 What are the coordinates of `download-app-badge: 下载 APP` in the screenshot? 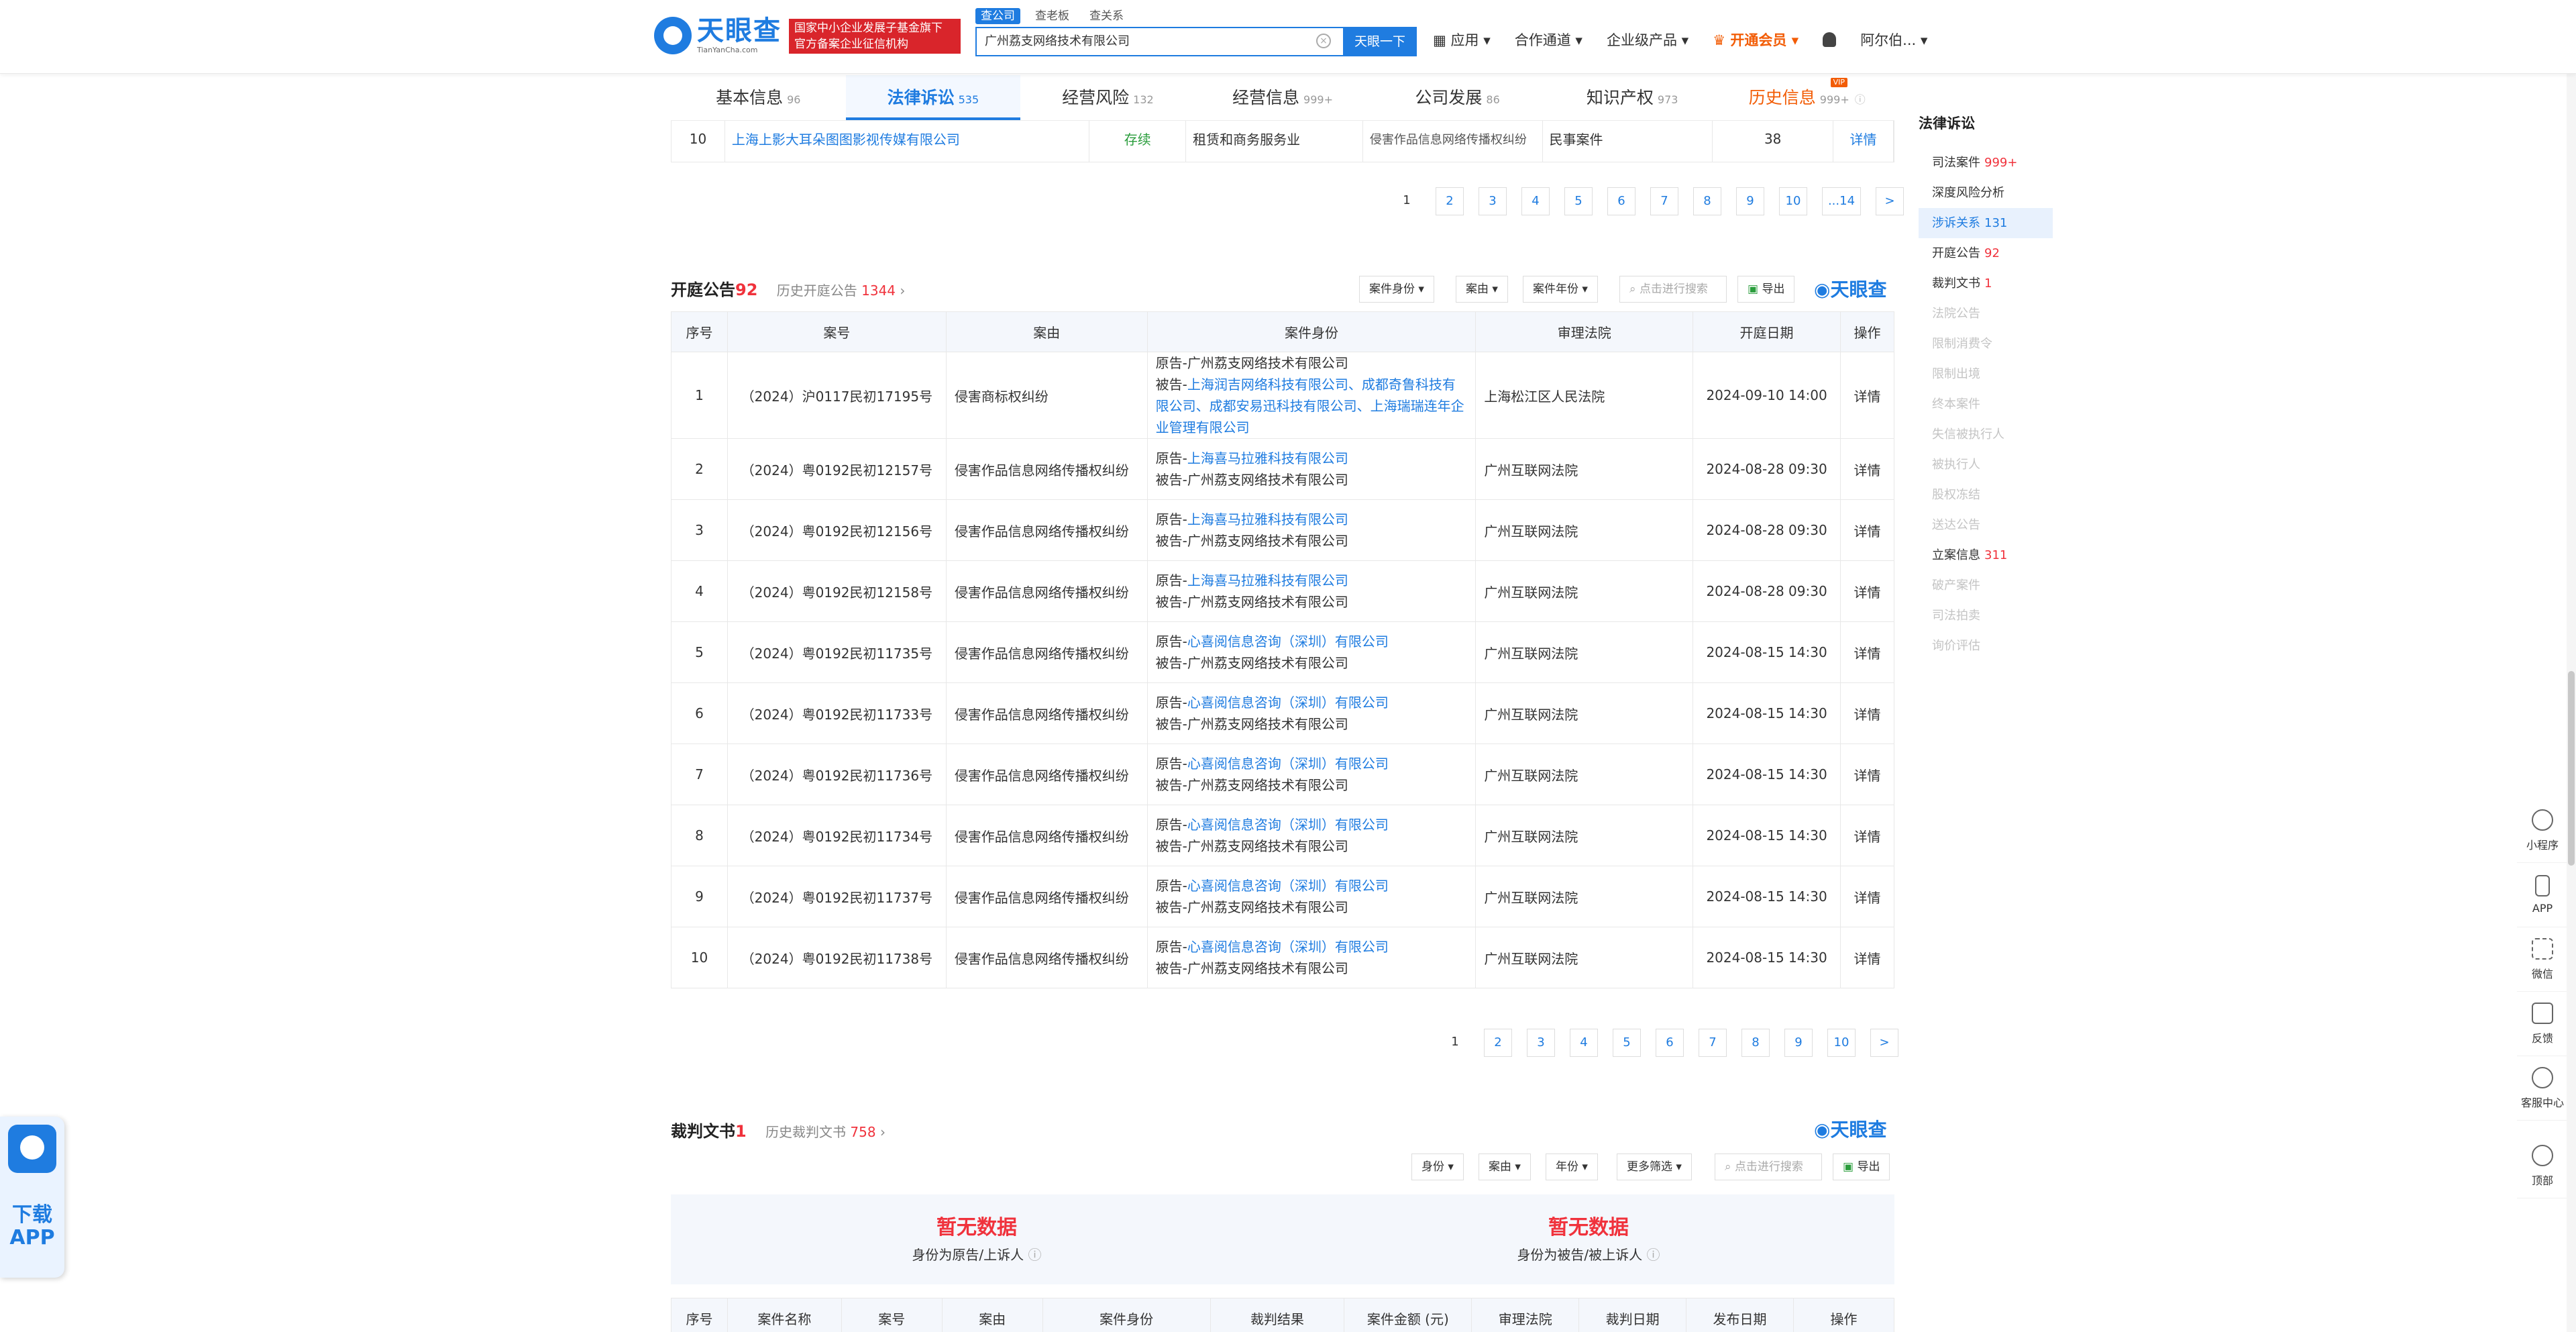 It's located at (32, 1197).